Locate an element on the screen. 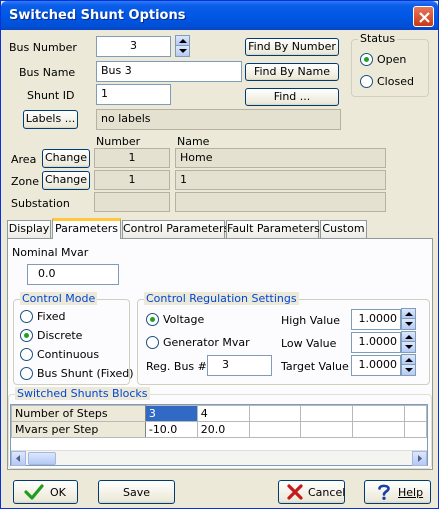  name-column-header: Name is located at coordinates (193, 141).